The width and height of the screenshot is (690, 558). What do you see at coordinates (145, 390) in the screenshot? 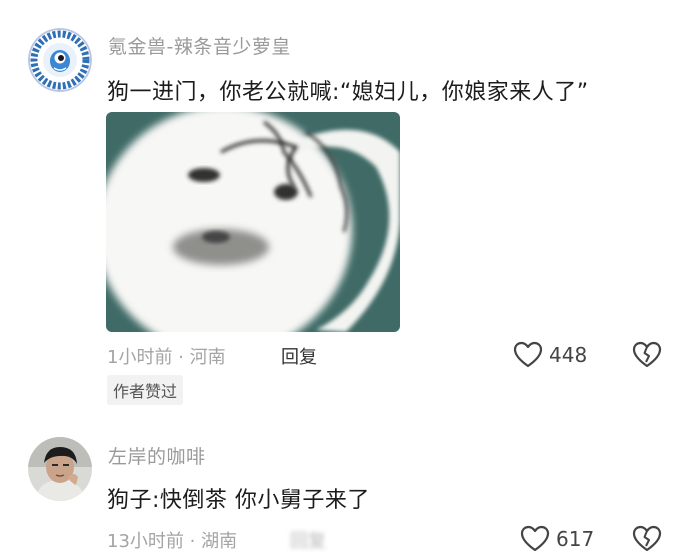
I see `author-liked-badge: 作者赞过` at bounding box center [145, 390].